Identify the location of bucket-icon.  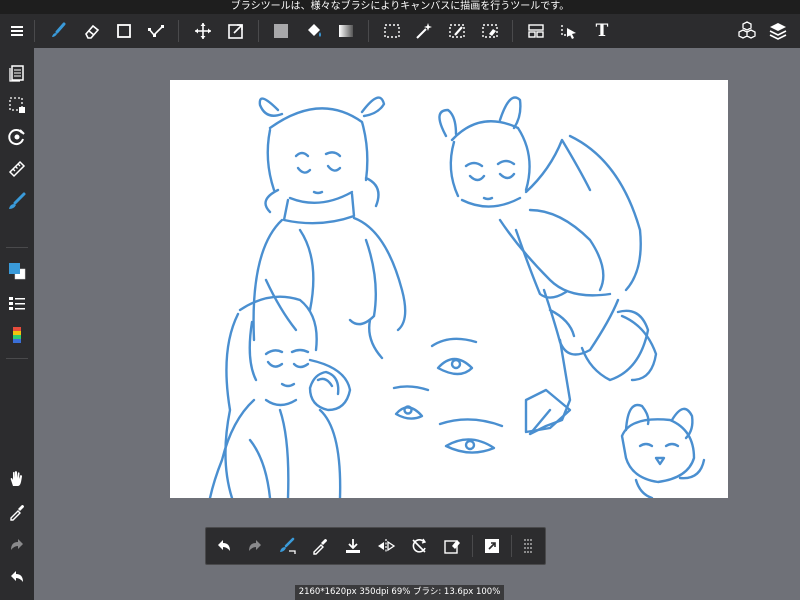
(314, 30).